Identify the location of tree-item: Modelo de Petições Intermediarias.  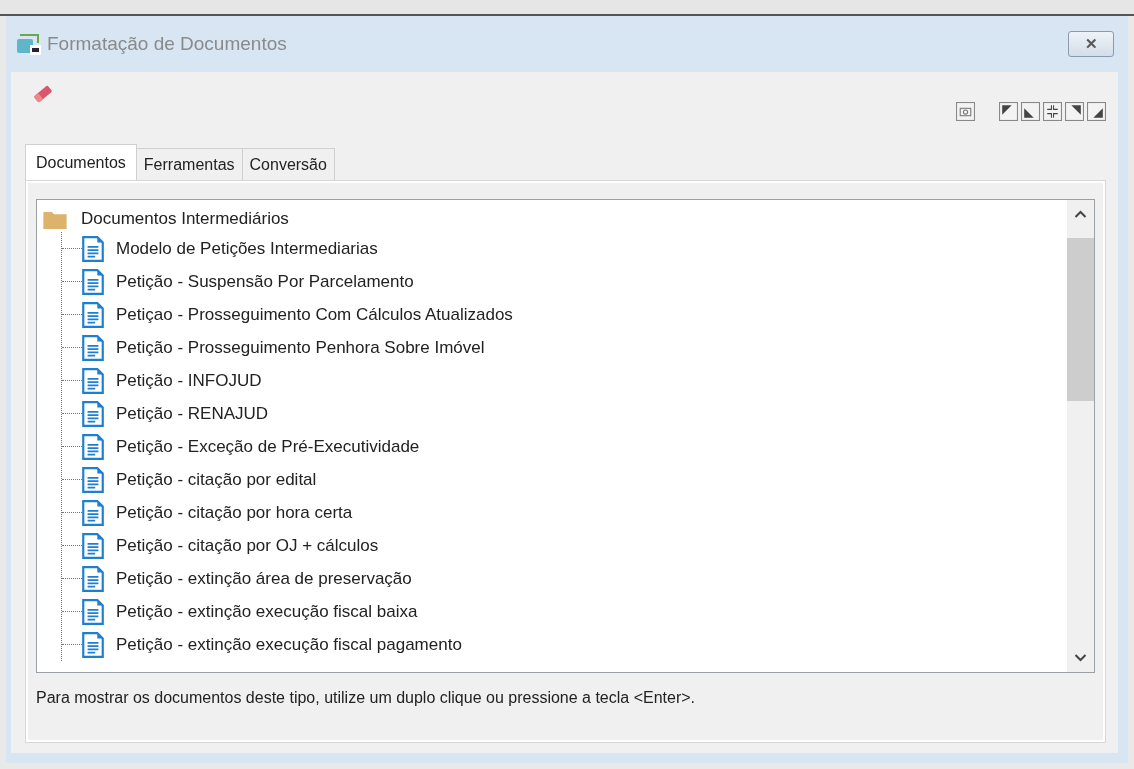
(561, 248).